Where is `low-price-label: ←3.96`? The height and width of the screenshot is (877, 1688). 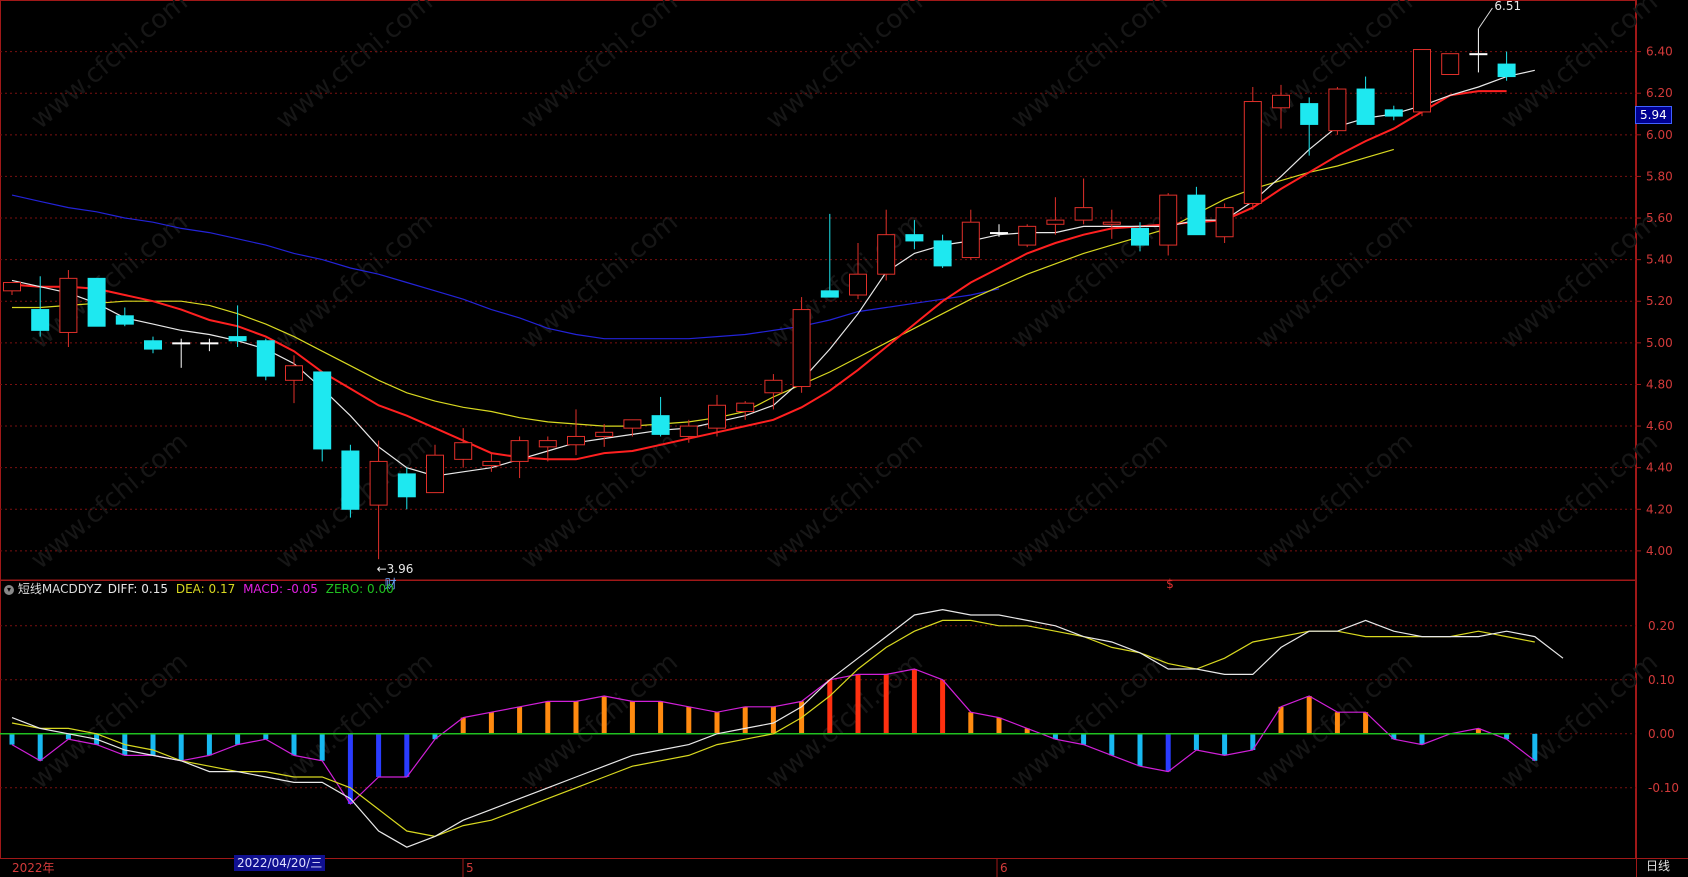 low-price-label: ←3.96 is located at coordinates (395, 569).